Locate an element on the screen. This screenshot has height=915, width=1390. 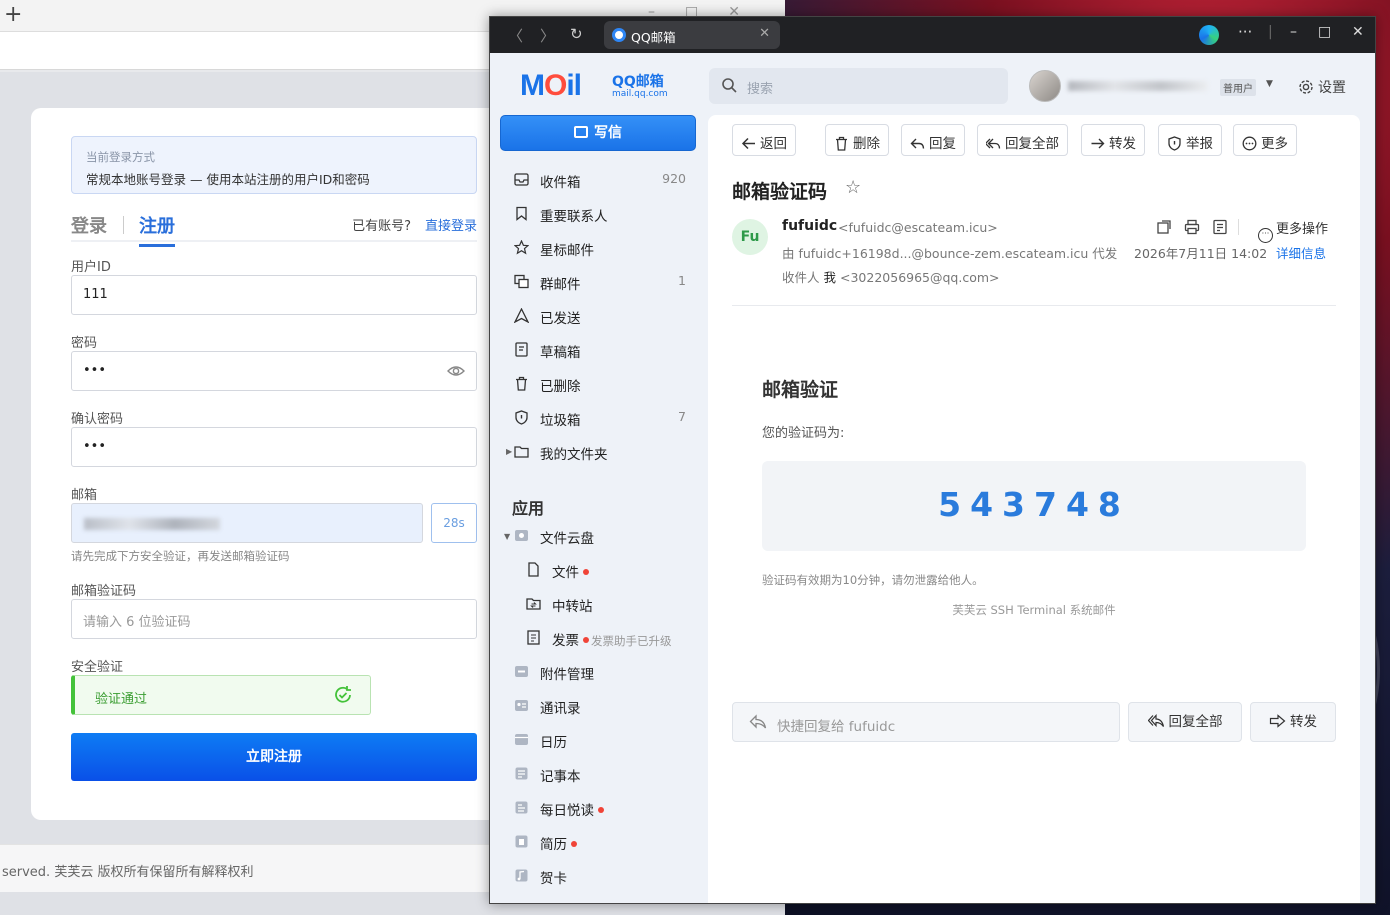
close-window-icon: ✕ is located at coordinates (1358, 32).